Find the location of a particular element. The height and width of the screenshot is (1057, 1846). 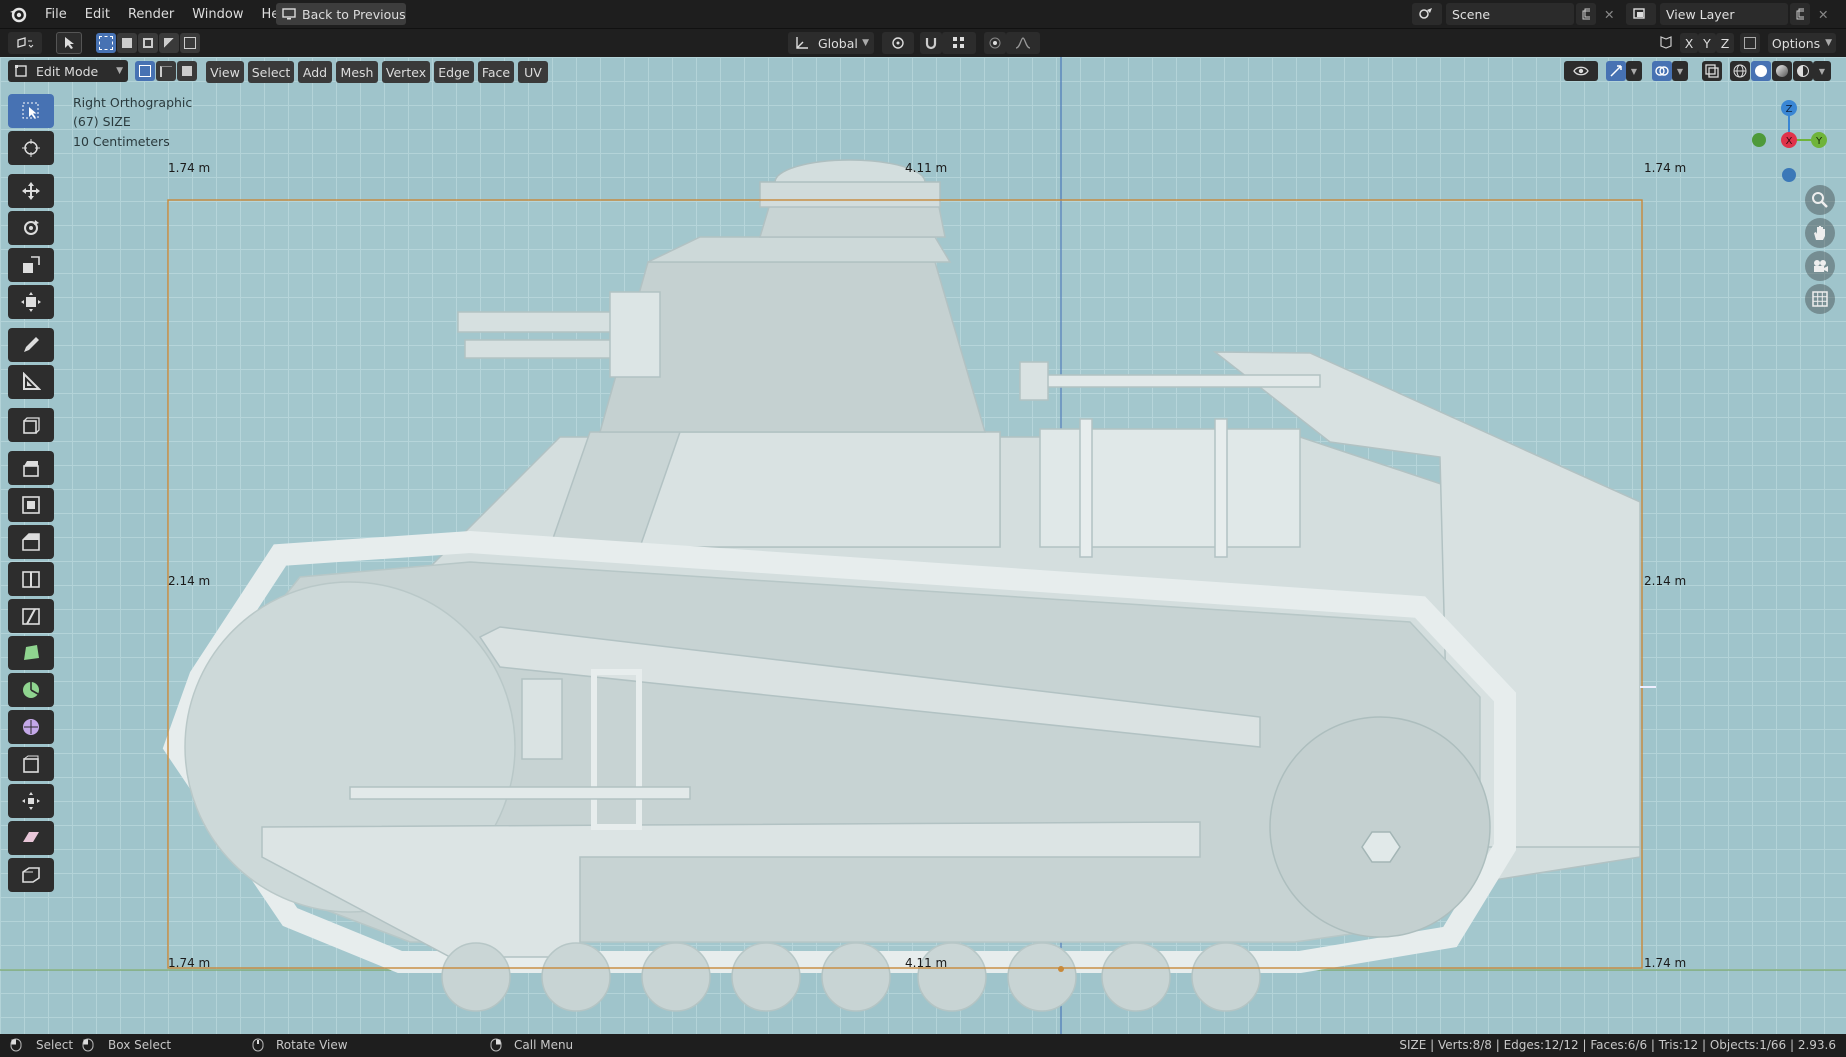

menu-edit: Edit is located at coordinates (97, 14).